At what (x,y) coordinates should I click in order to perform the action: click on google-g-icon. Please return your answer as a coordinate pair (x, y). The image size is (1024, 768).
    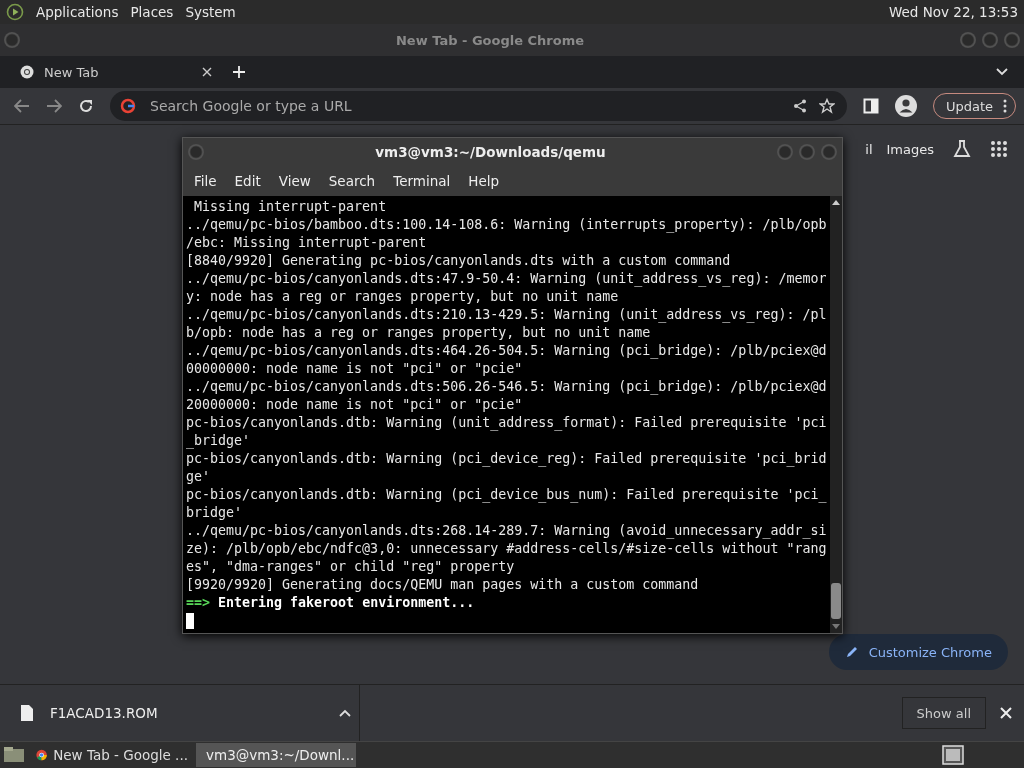
    Looking at the image, I should click on (128, 106).